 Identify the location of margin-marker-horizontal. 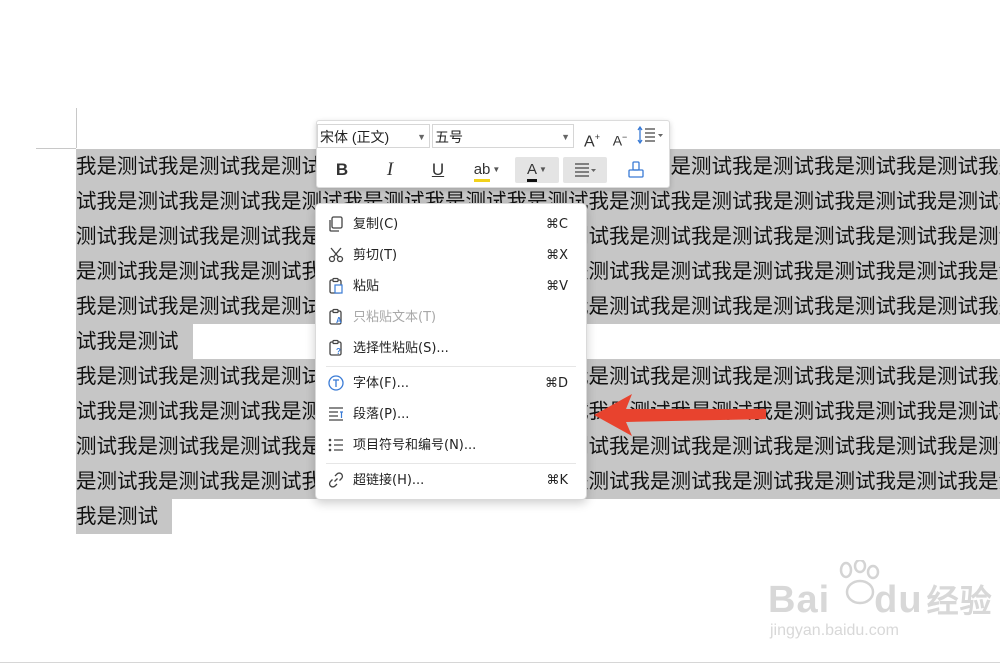
(56, 148).